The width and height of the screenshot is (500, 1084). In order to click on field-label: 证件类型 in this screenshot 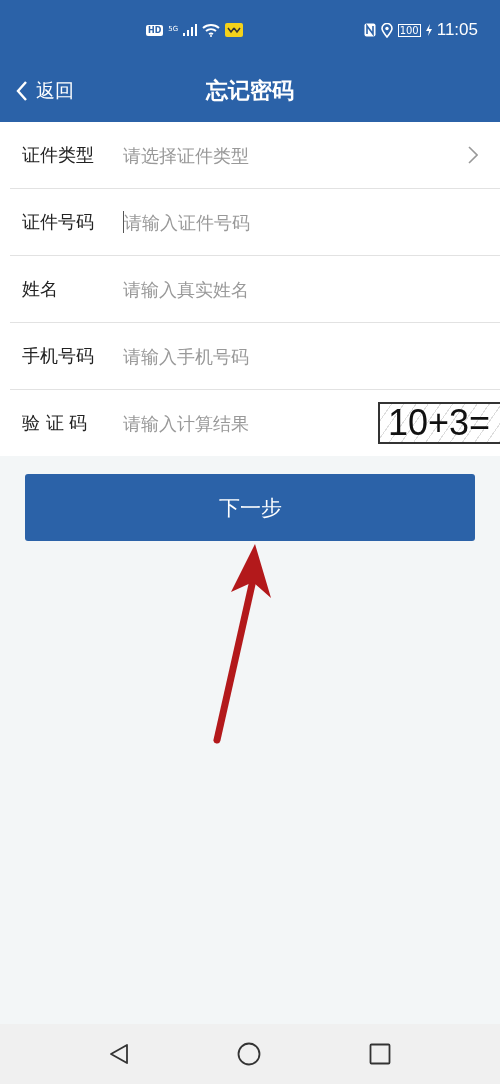, I will do `click(58, 155)`.